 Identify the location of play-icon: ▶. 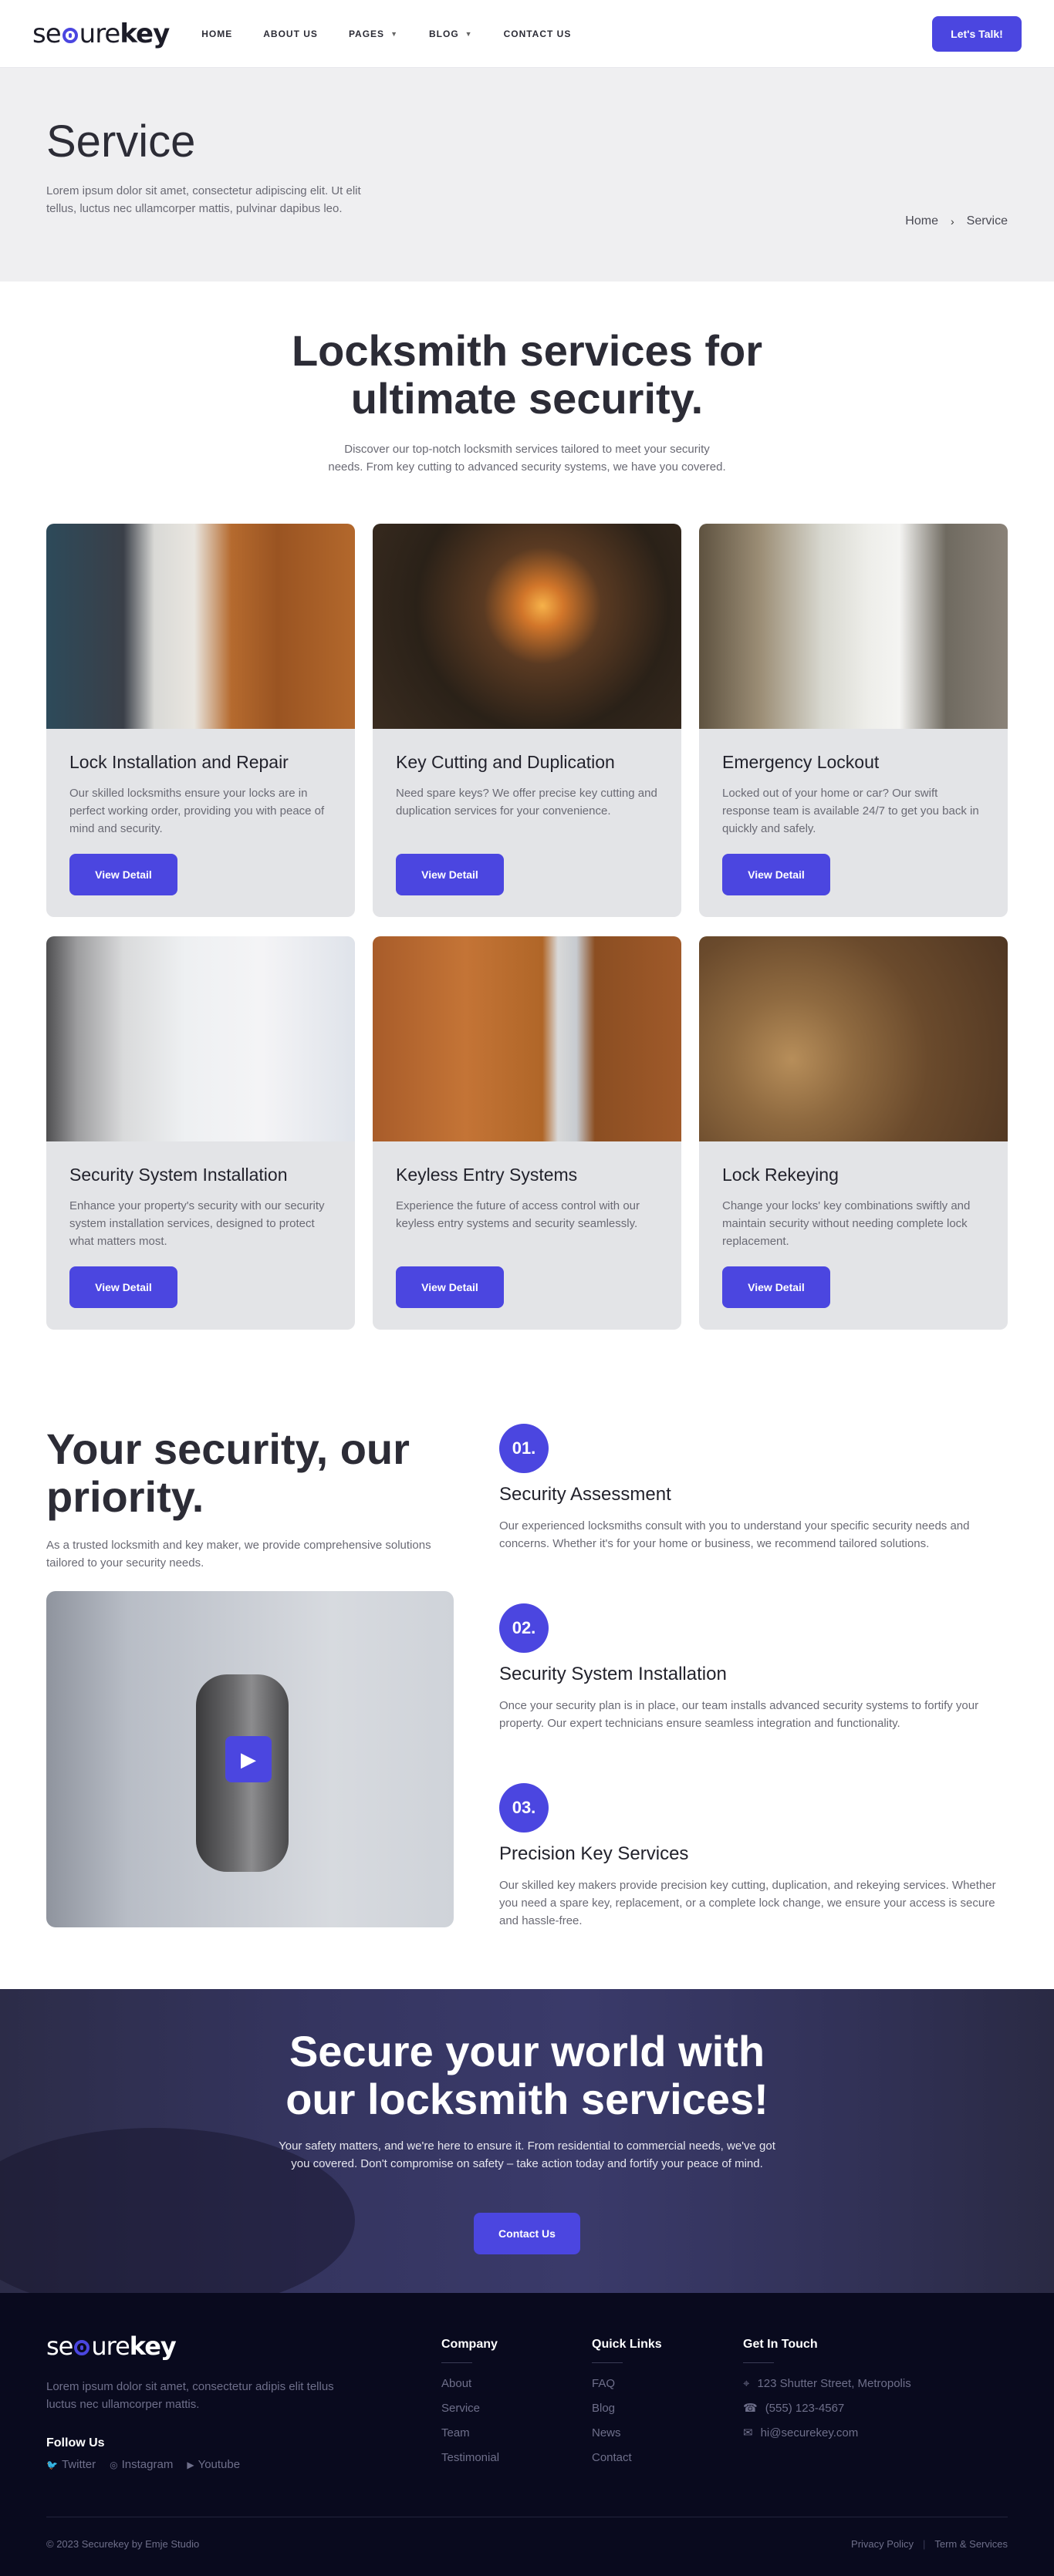
(248, 1759).